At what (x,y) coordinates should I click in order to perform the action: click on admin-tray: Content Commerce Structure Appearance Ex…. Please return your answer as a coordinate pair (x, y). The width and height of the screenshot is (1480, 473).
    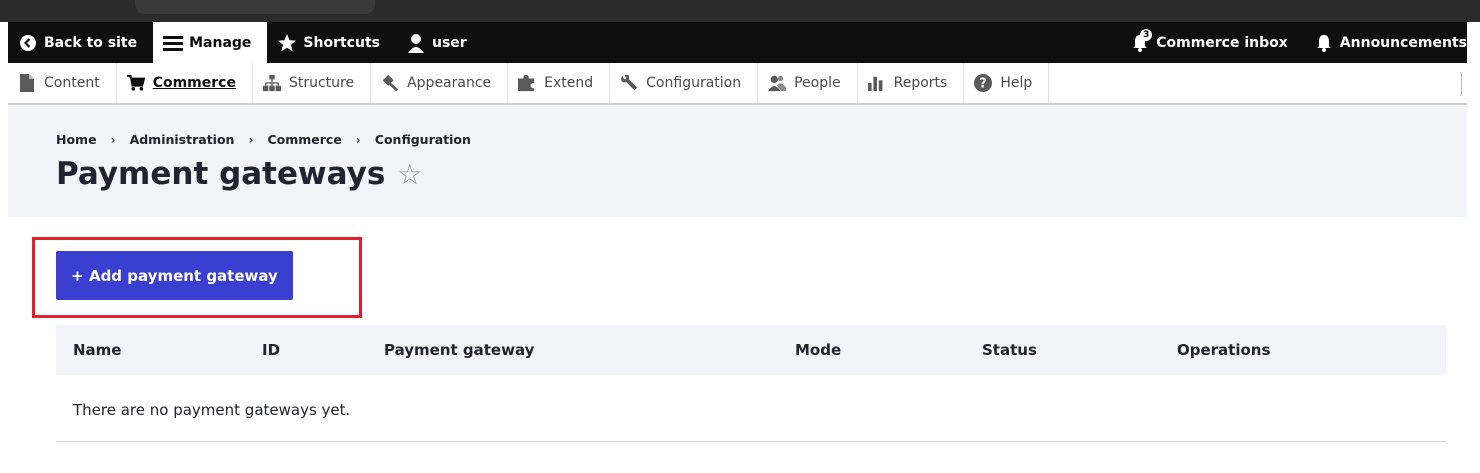
    Looking at the image, I should click on (737, 84).